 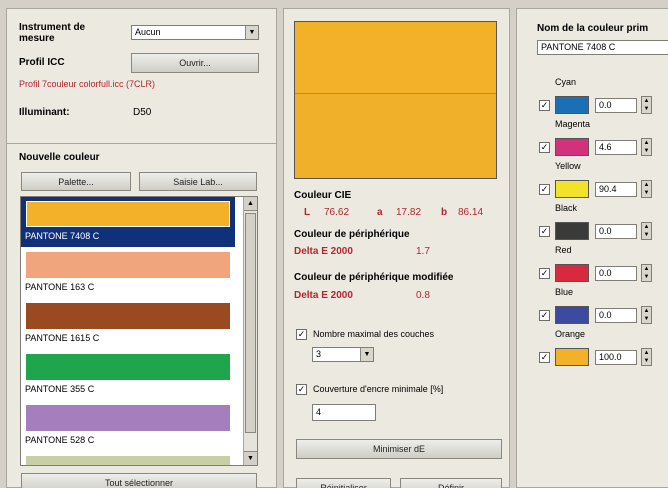 I want to click on channel-label: Magenta, so click(x=573, y=124).